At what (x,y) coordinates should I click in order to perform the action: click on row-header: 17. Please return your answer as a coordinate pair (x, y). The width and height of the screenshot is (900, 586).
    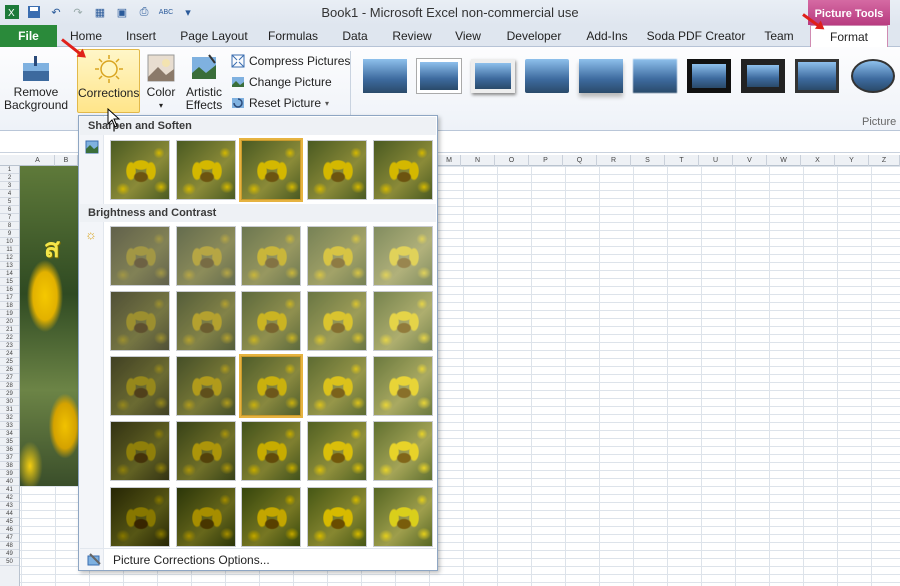
    Looking at the image, I should click on (9, 298).